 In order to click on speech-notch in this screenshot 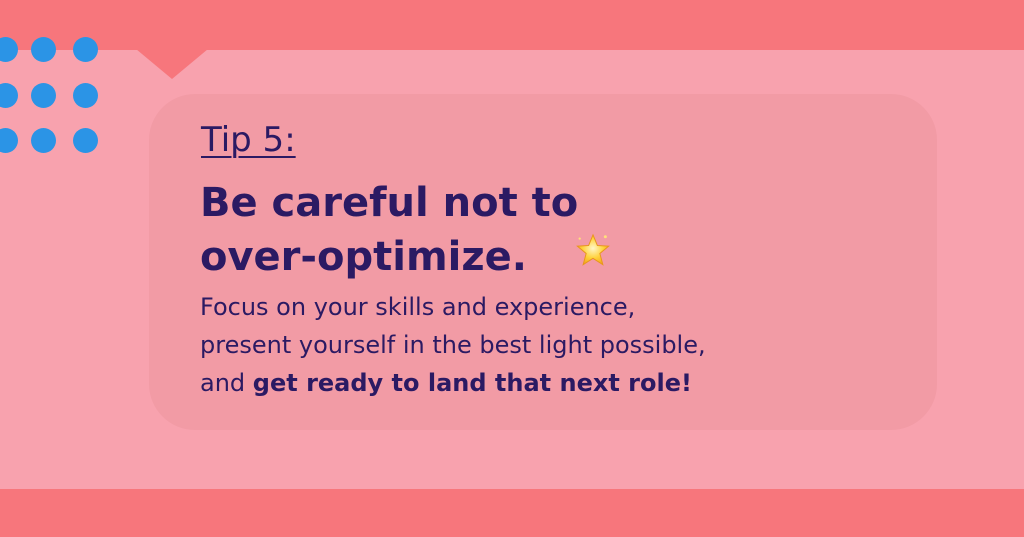, I will do `click(172, 64)`.